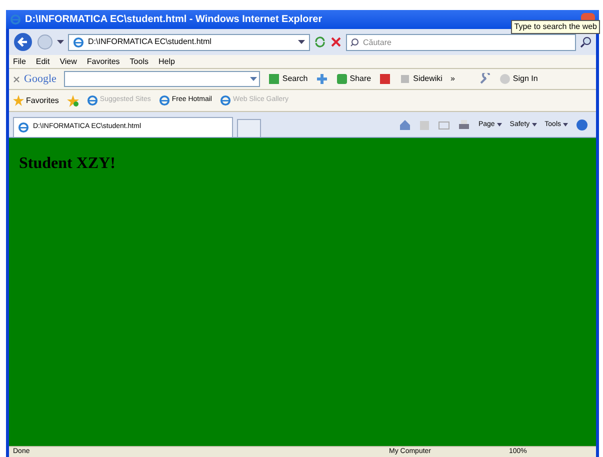 This screenshot has width=603, height=457. What do you see at coordinates (43, 62) in the screenshot?
I see `menu-item: Edit` at bounding box center [43, 62].